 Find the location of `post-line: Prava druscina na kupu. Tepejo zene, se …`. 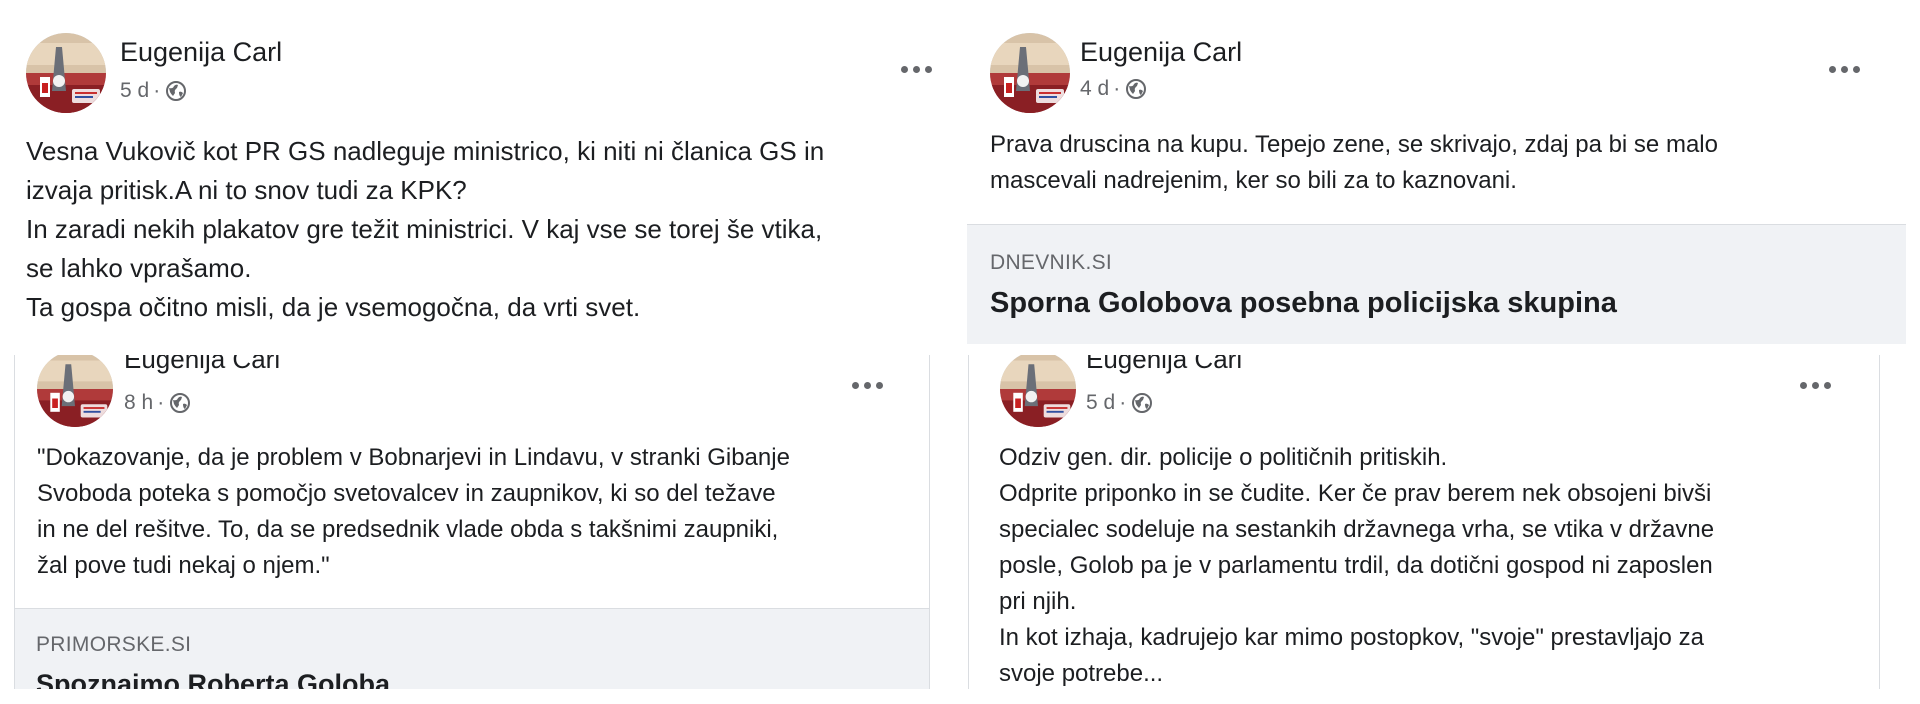

post-line: Prava druscina na kupu. Tepejo zene, se … is located at coordinates (1354, 144).